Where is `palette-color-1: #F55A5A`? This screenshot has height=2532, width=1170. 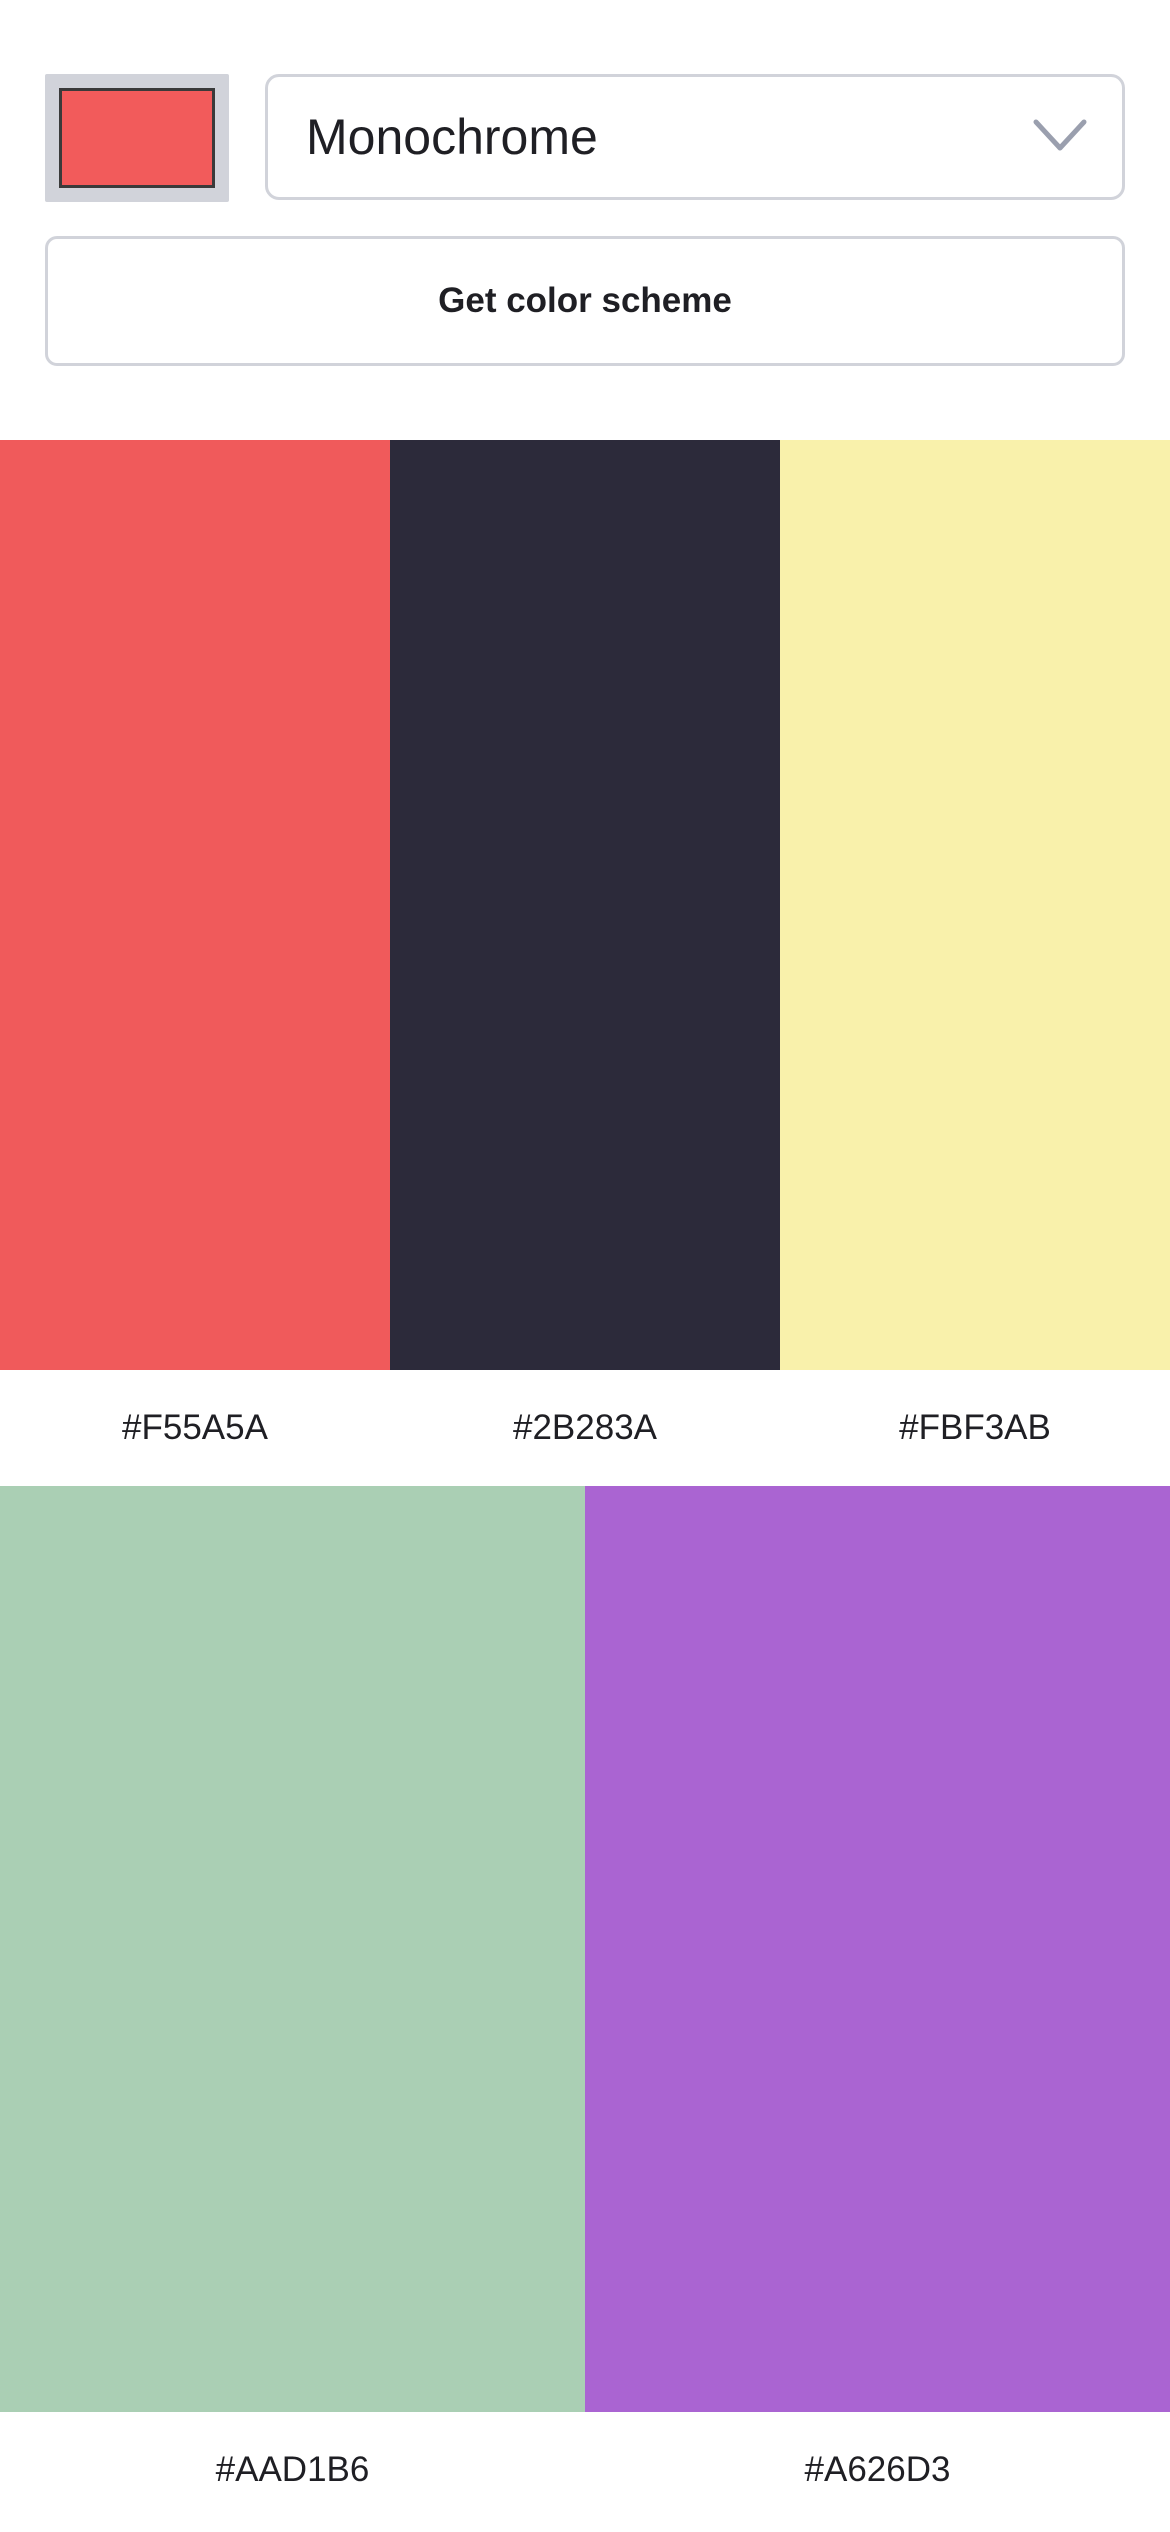
palette-color-1: #F55A5A is located at coordinates (195, 963).